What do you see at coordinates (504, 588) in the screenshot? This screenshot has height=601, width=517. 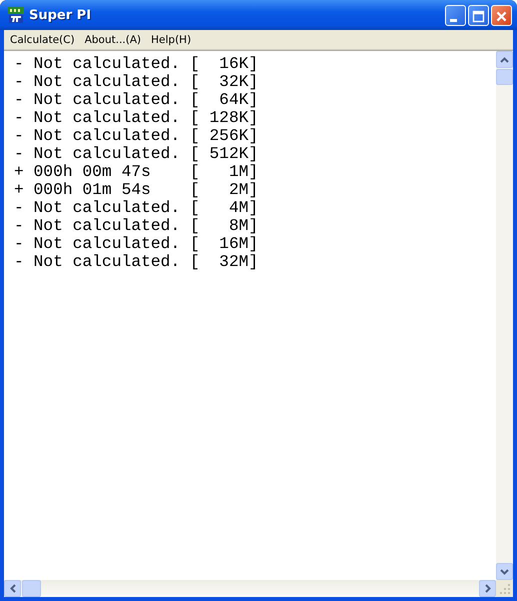 I see `resize-grip-icon` at bounding box center [504, 588].